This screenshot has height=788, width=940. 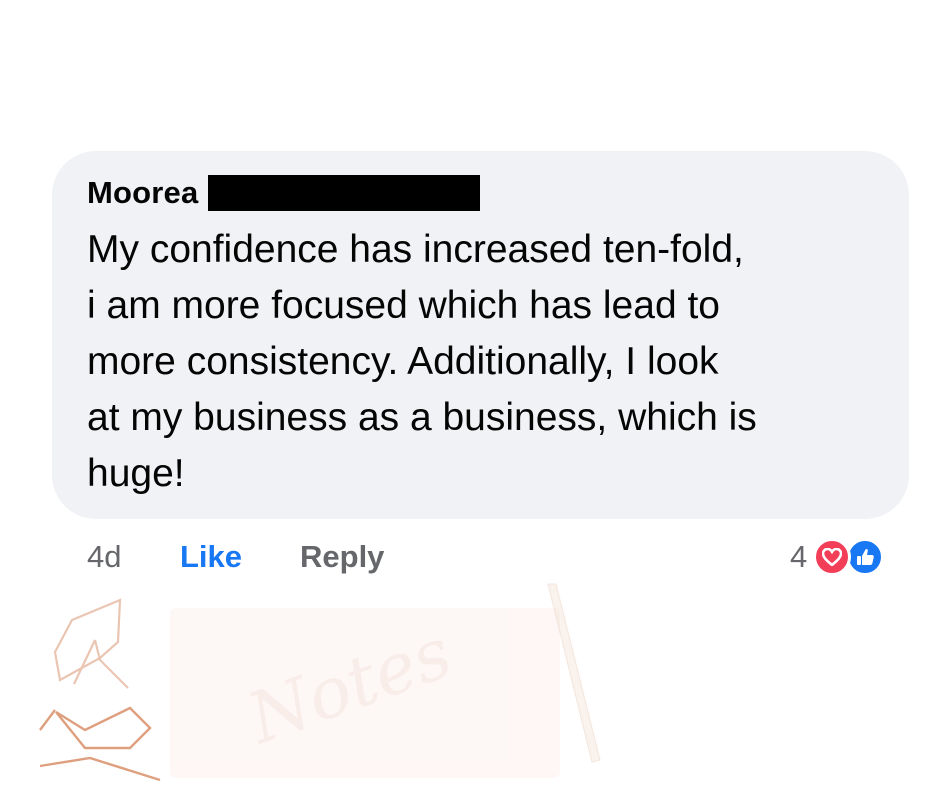 What do you see at coordinates (344, 193) in the screenshot?
I see `redacted-surname-bar` at bounding box center [344, 193].